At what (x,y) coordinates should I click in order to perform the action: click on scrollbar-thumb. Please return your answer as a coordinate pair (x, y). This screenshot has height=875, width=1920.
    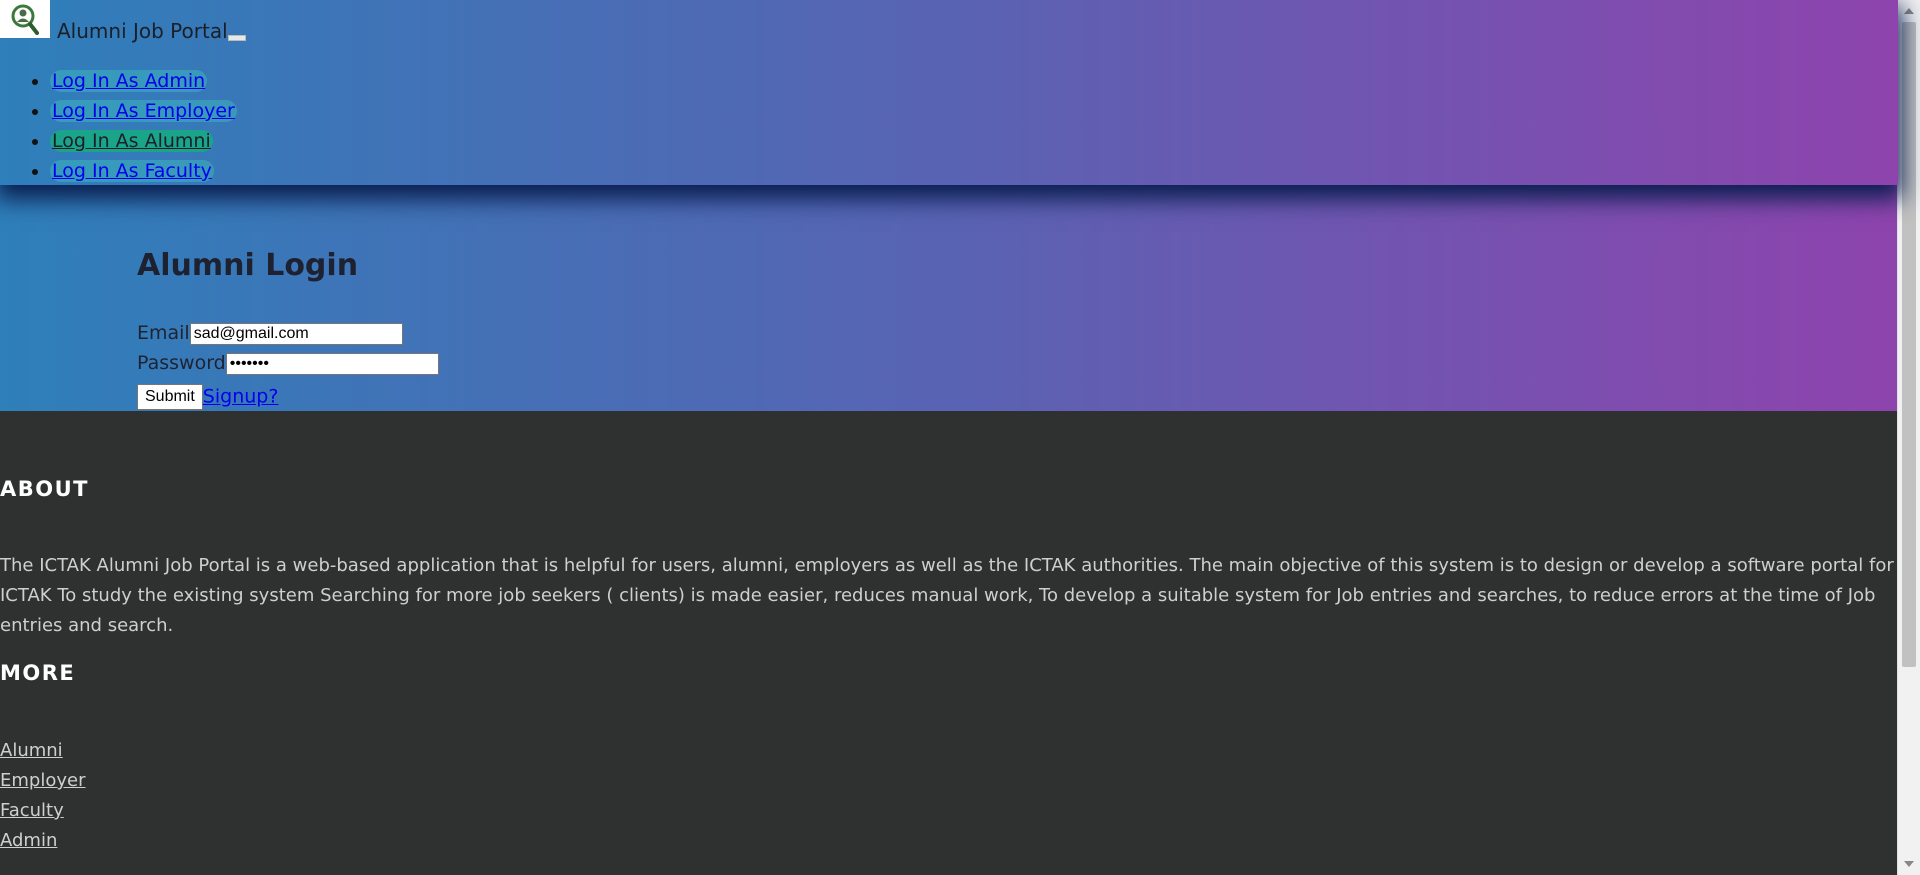
    Looking at the image, I should click on (1909, 344).